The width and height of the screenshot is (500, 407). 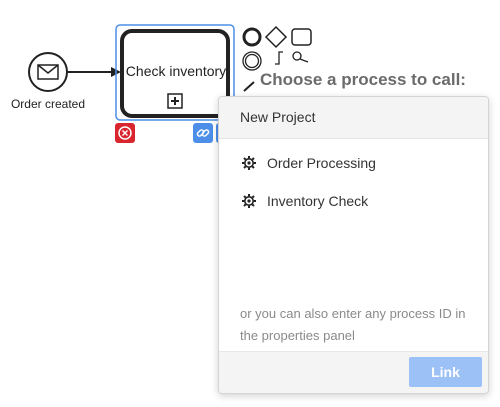 What do you see at coordinates (353, 372) in the screenshot?
I see `popup-footer: Link` at bounding box center [353, 372].